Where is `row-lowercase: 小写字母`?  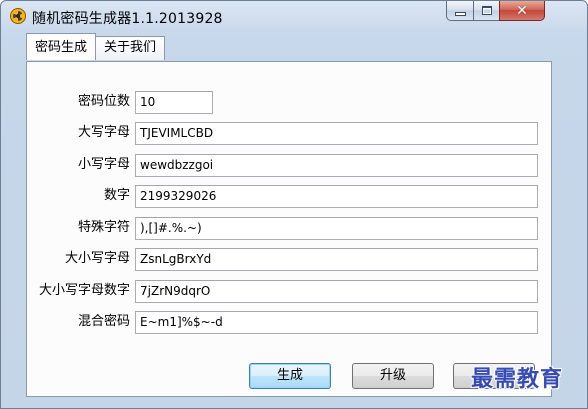 row-lowercase: 小写字母 is located at coordinates (65, 165).